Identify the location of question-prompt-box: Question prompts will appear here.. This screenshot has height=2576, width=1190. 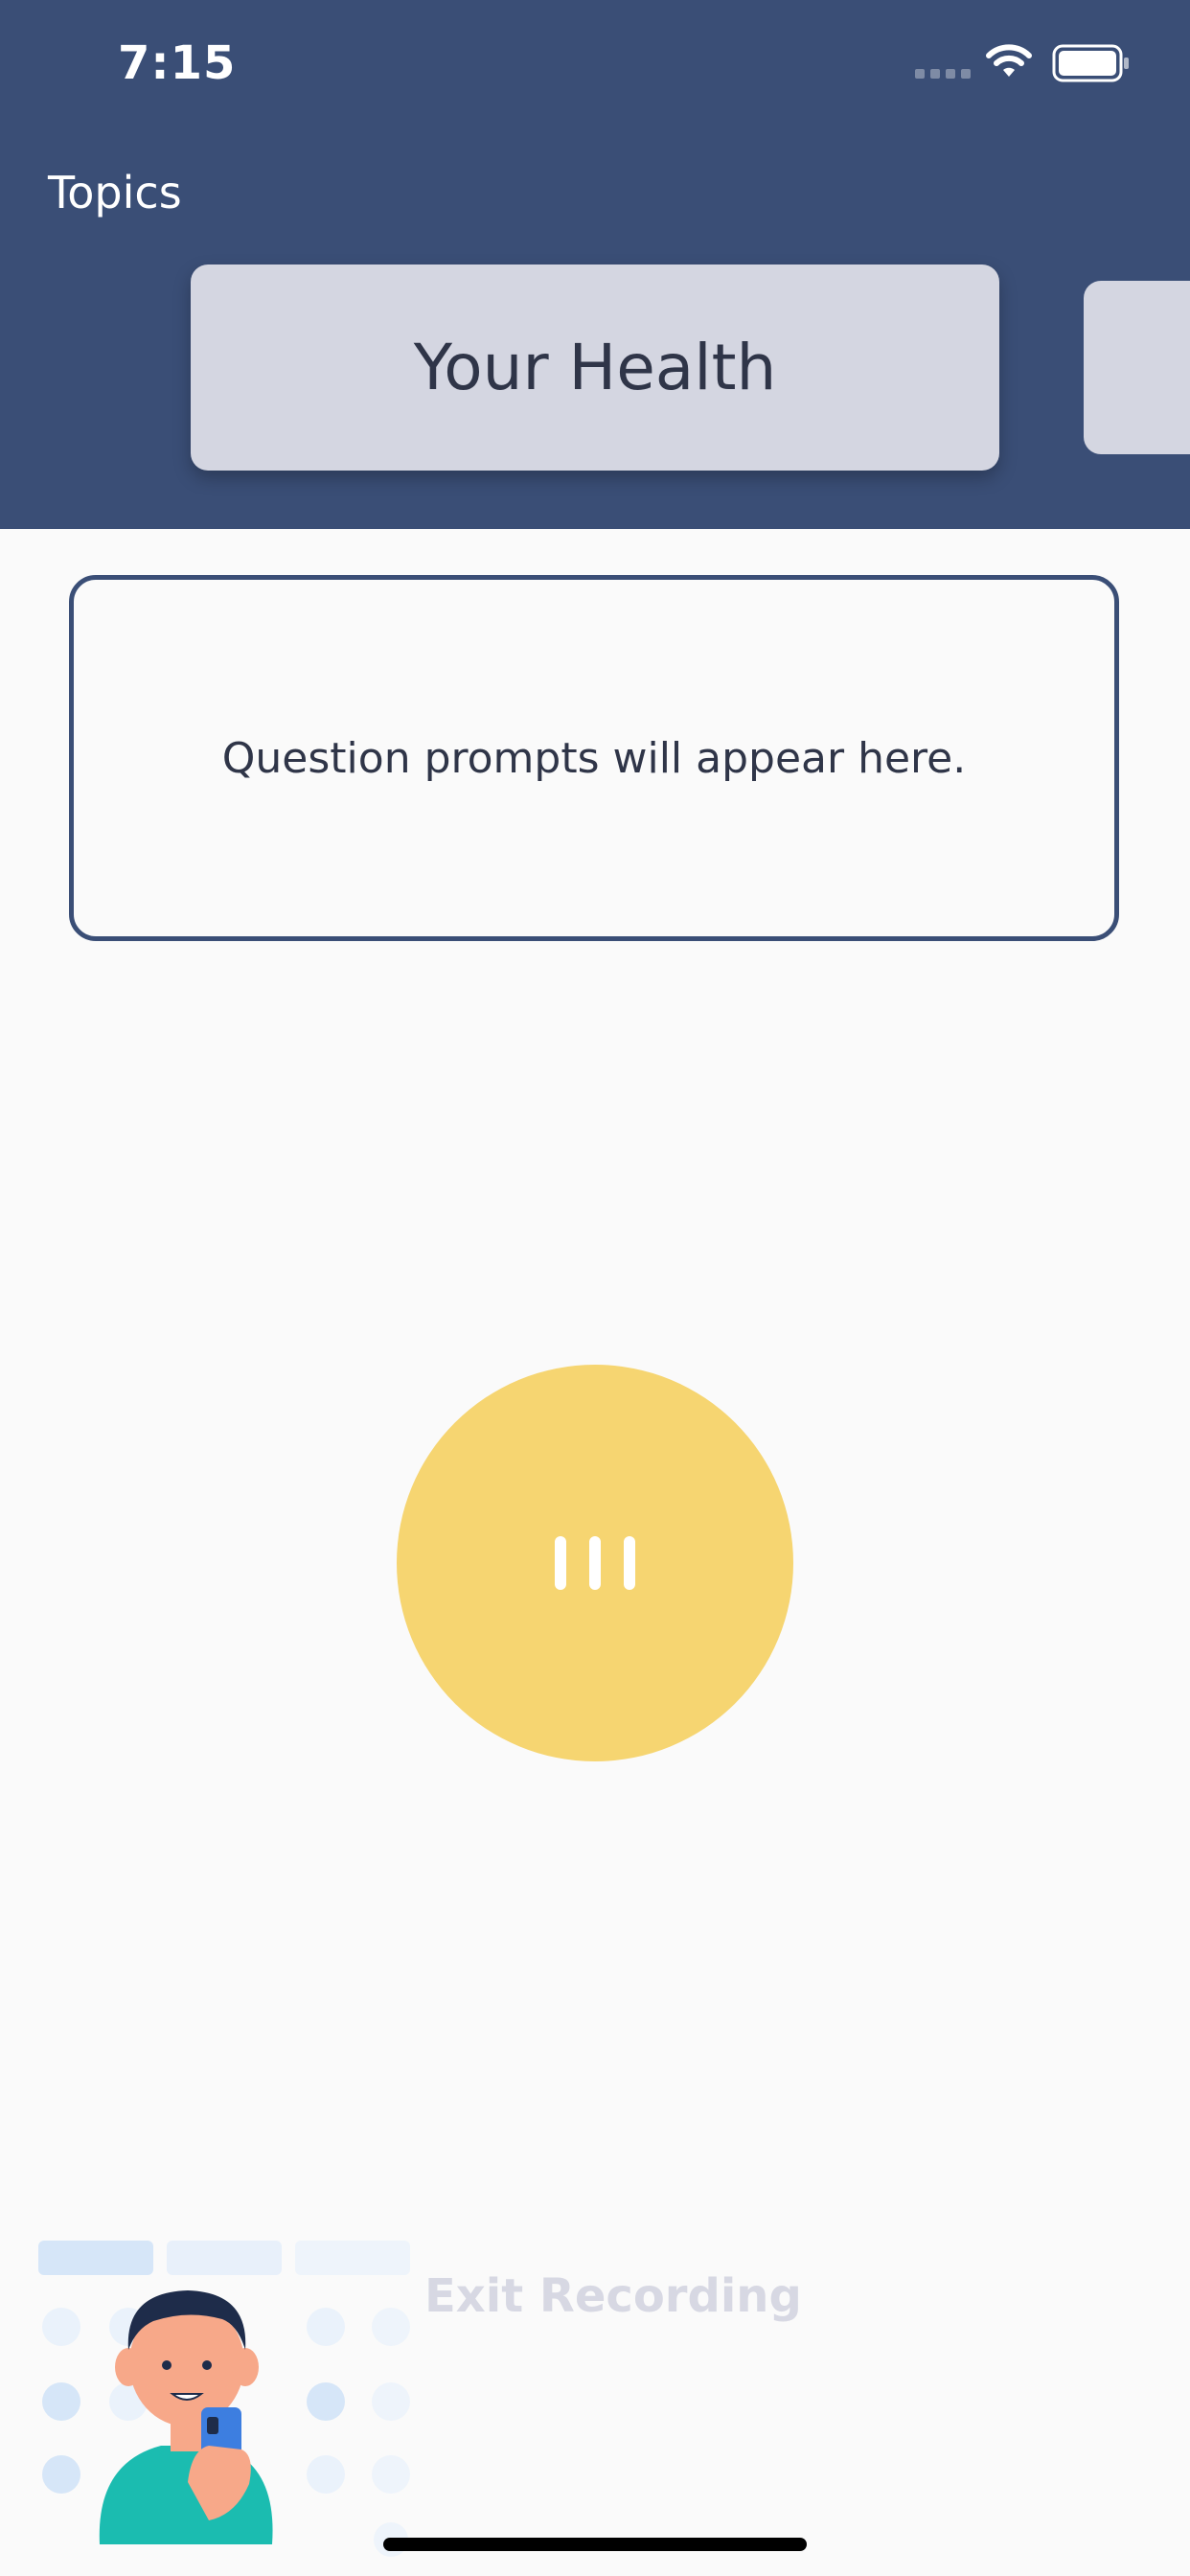
(594, 758).